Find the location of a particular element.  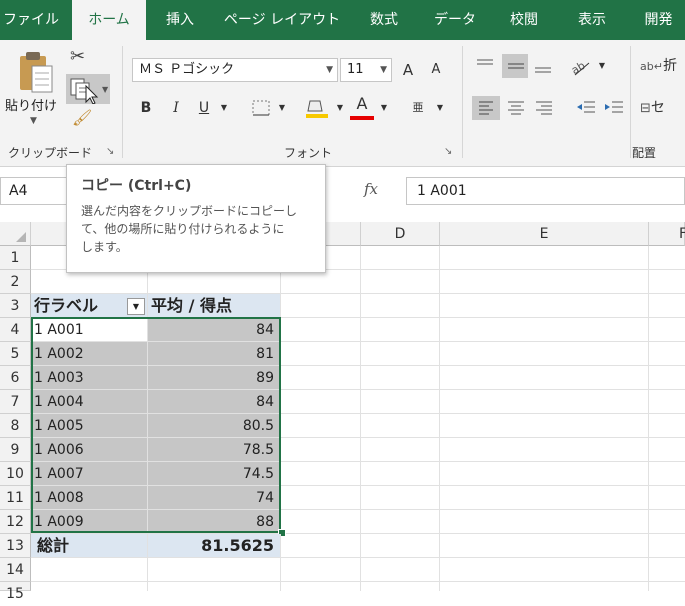

underline-button: U is located at coordinates (204, 108).